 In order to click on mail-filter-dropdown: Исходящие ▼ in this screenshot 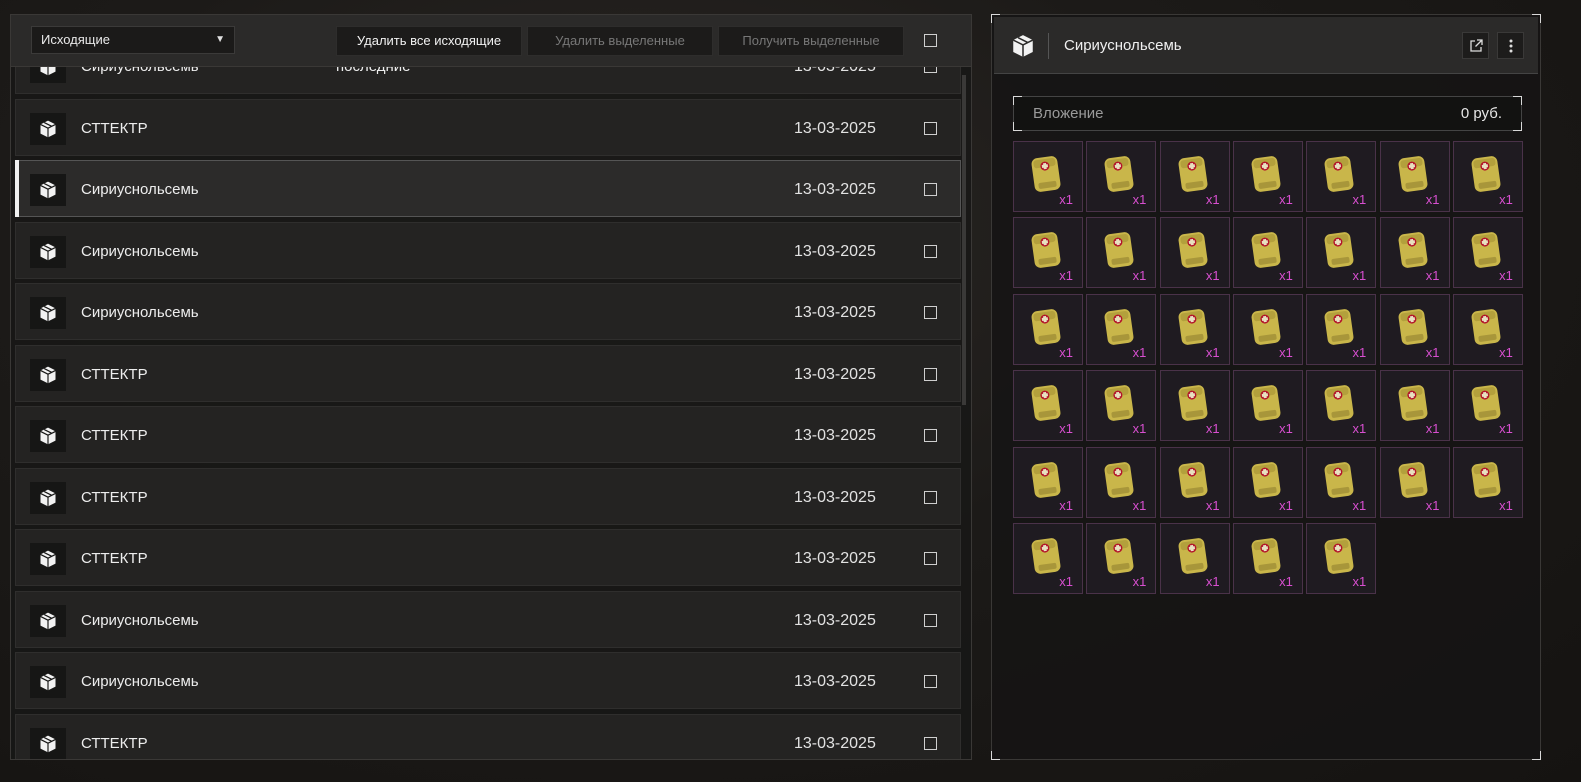, I will do `click(133, 40)`.